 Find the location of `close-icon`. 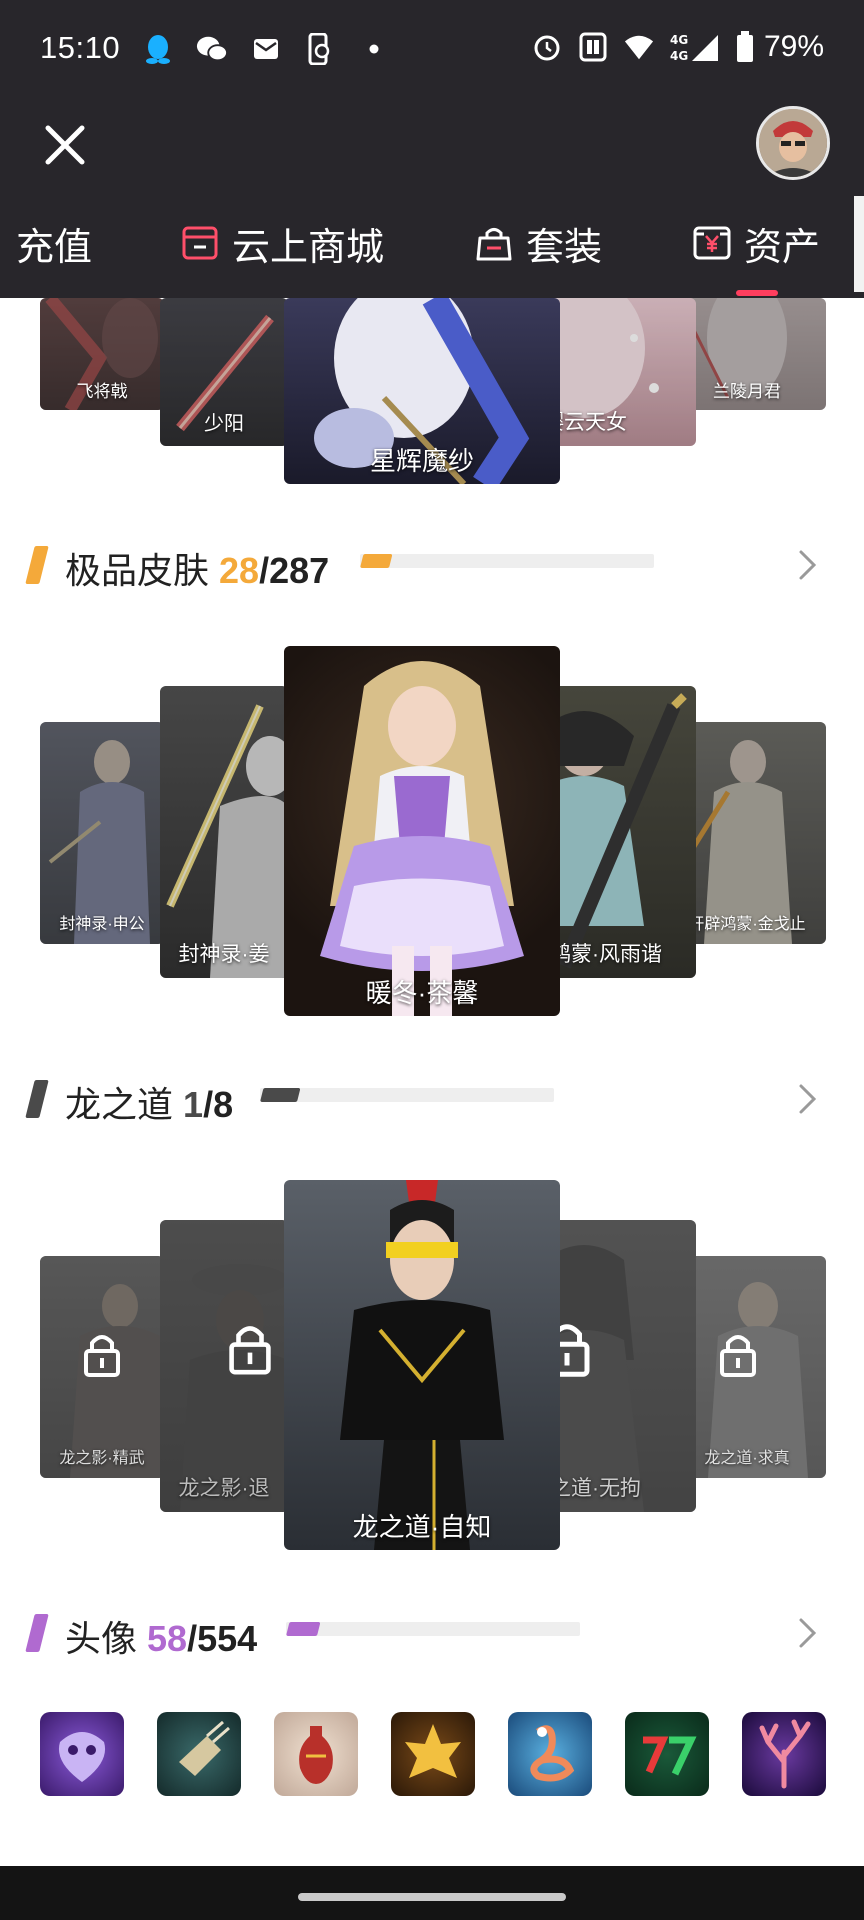

close-icon is located at coordinates (65, 145).